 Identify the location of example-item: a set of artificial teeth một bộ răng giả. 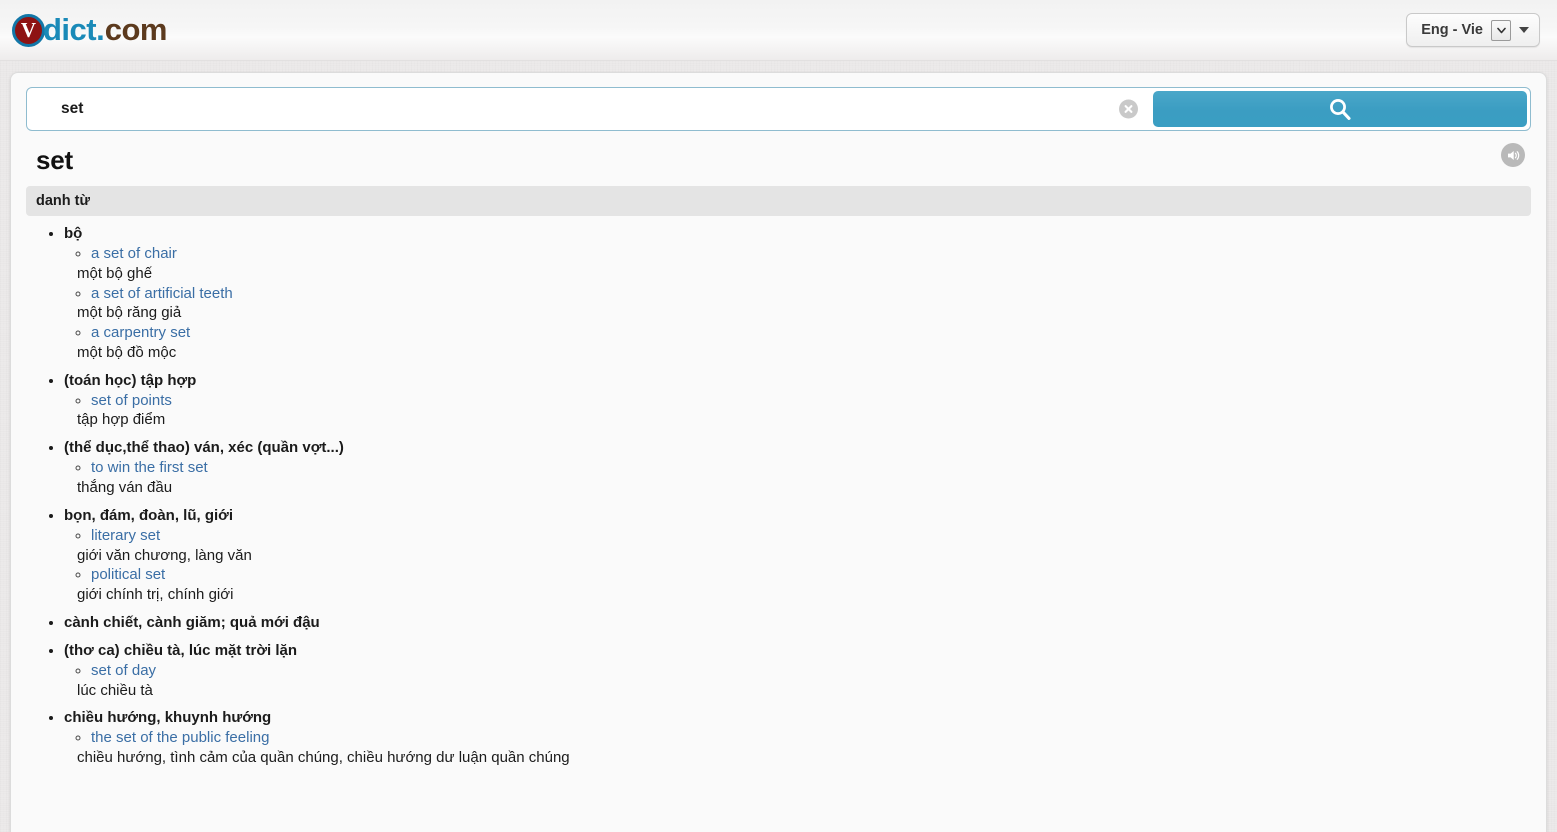
(804, 304).